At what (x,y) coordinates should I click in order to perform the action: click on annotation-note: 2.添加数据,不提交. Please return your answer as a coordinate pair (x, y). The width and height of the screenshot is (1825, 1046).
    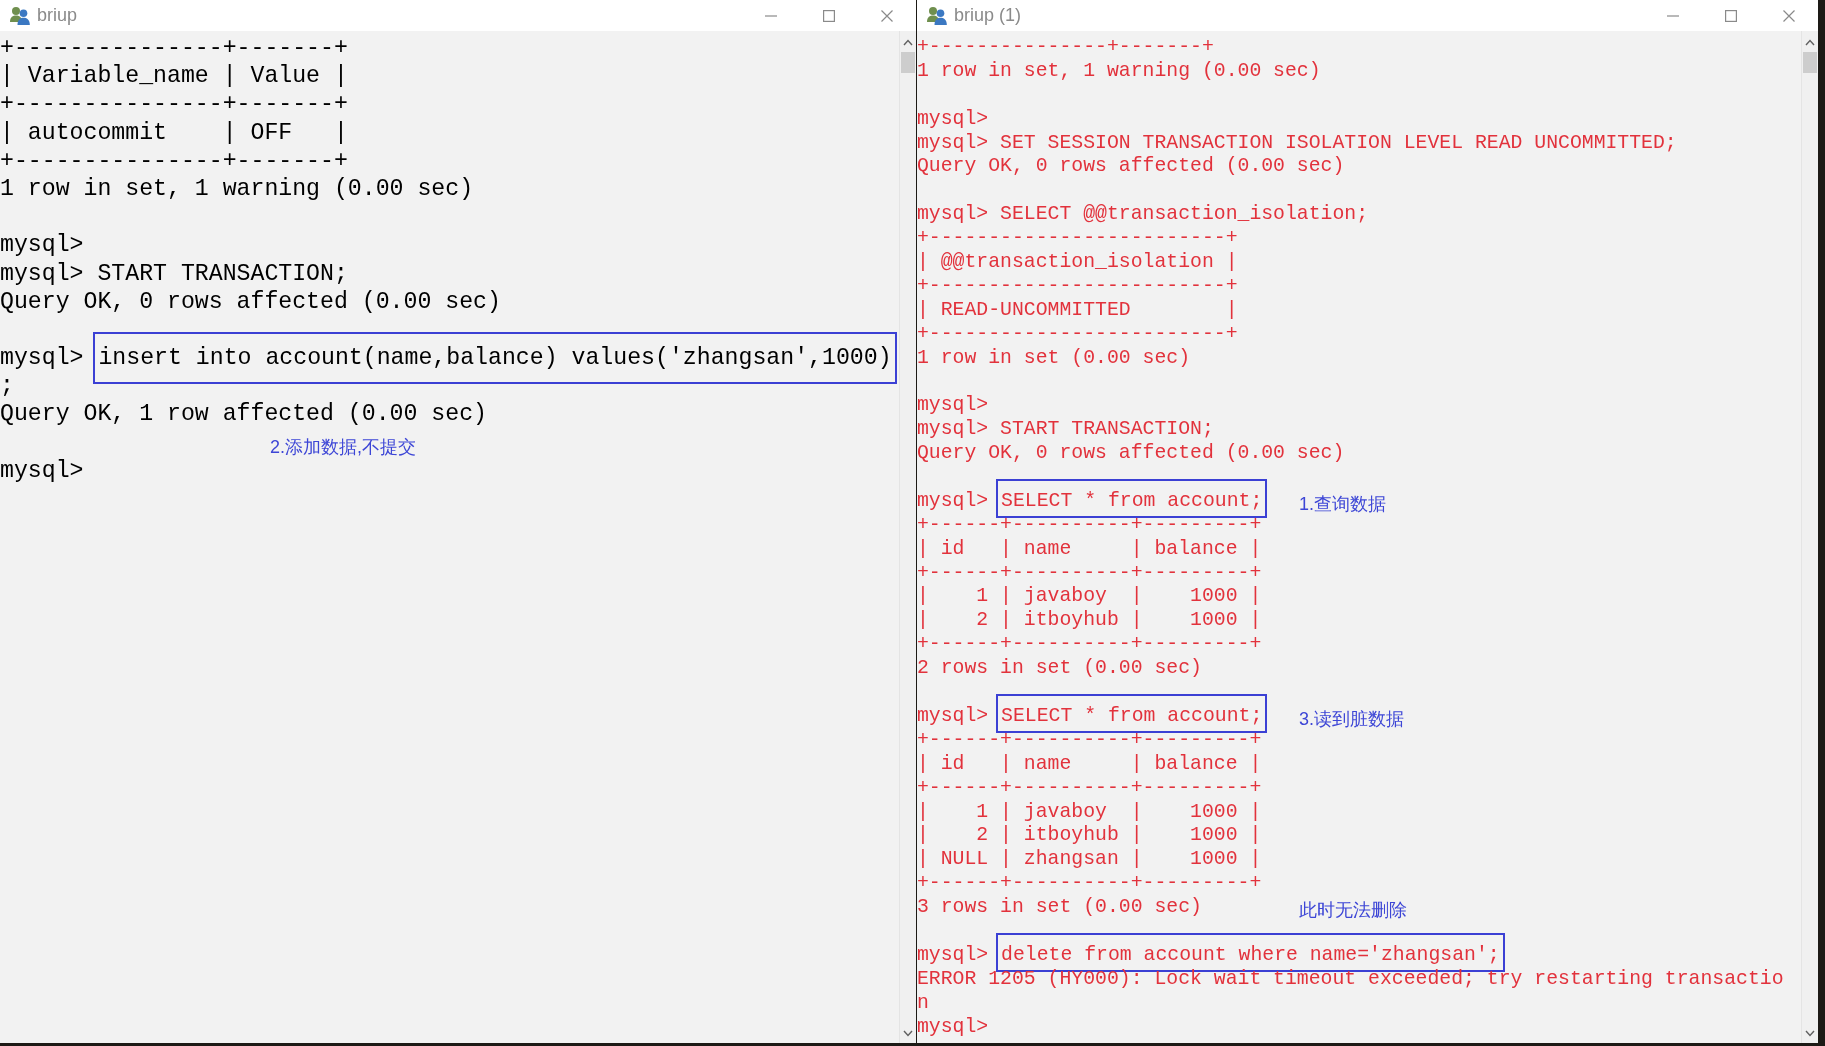
    Looking at the image, I should click on (343, 446).